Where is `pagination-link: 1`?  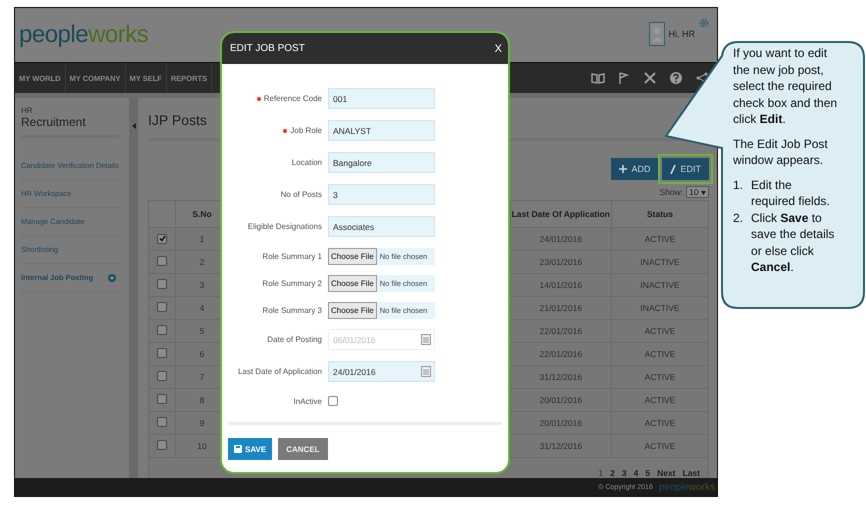 pagination-link: 1 is located at coordinates (601, 473).